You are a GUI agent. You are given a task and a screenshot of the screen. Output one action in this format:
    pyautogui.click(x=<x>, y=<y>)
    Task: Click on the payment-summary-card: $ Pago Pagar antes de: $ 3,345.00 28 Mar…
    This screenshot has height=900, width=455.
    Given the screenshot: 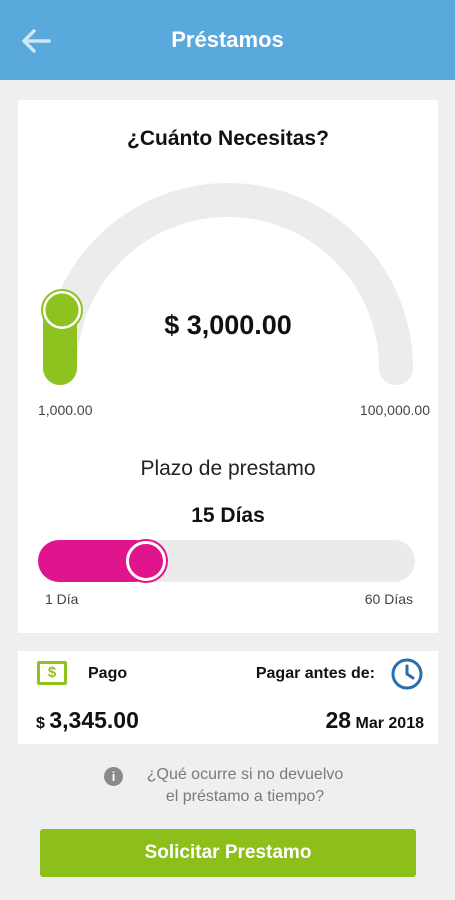 What is the action you would take?
    pyautogui.click(x=228, y=697)
    